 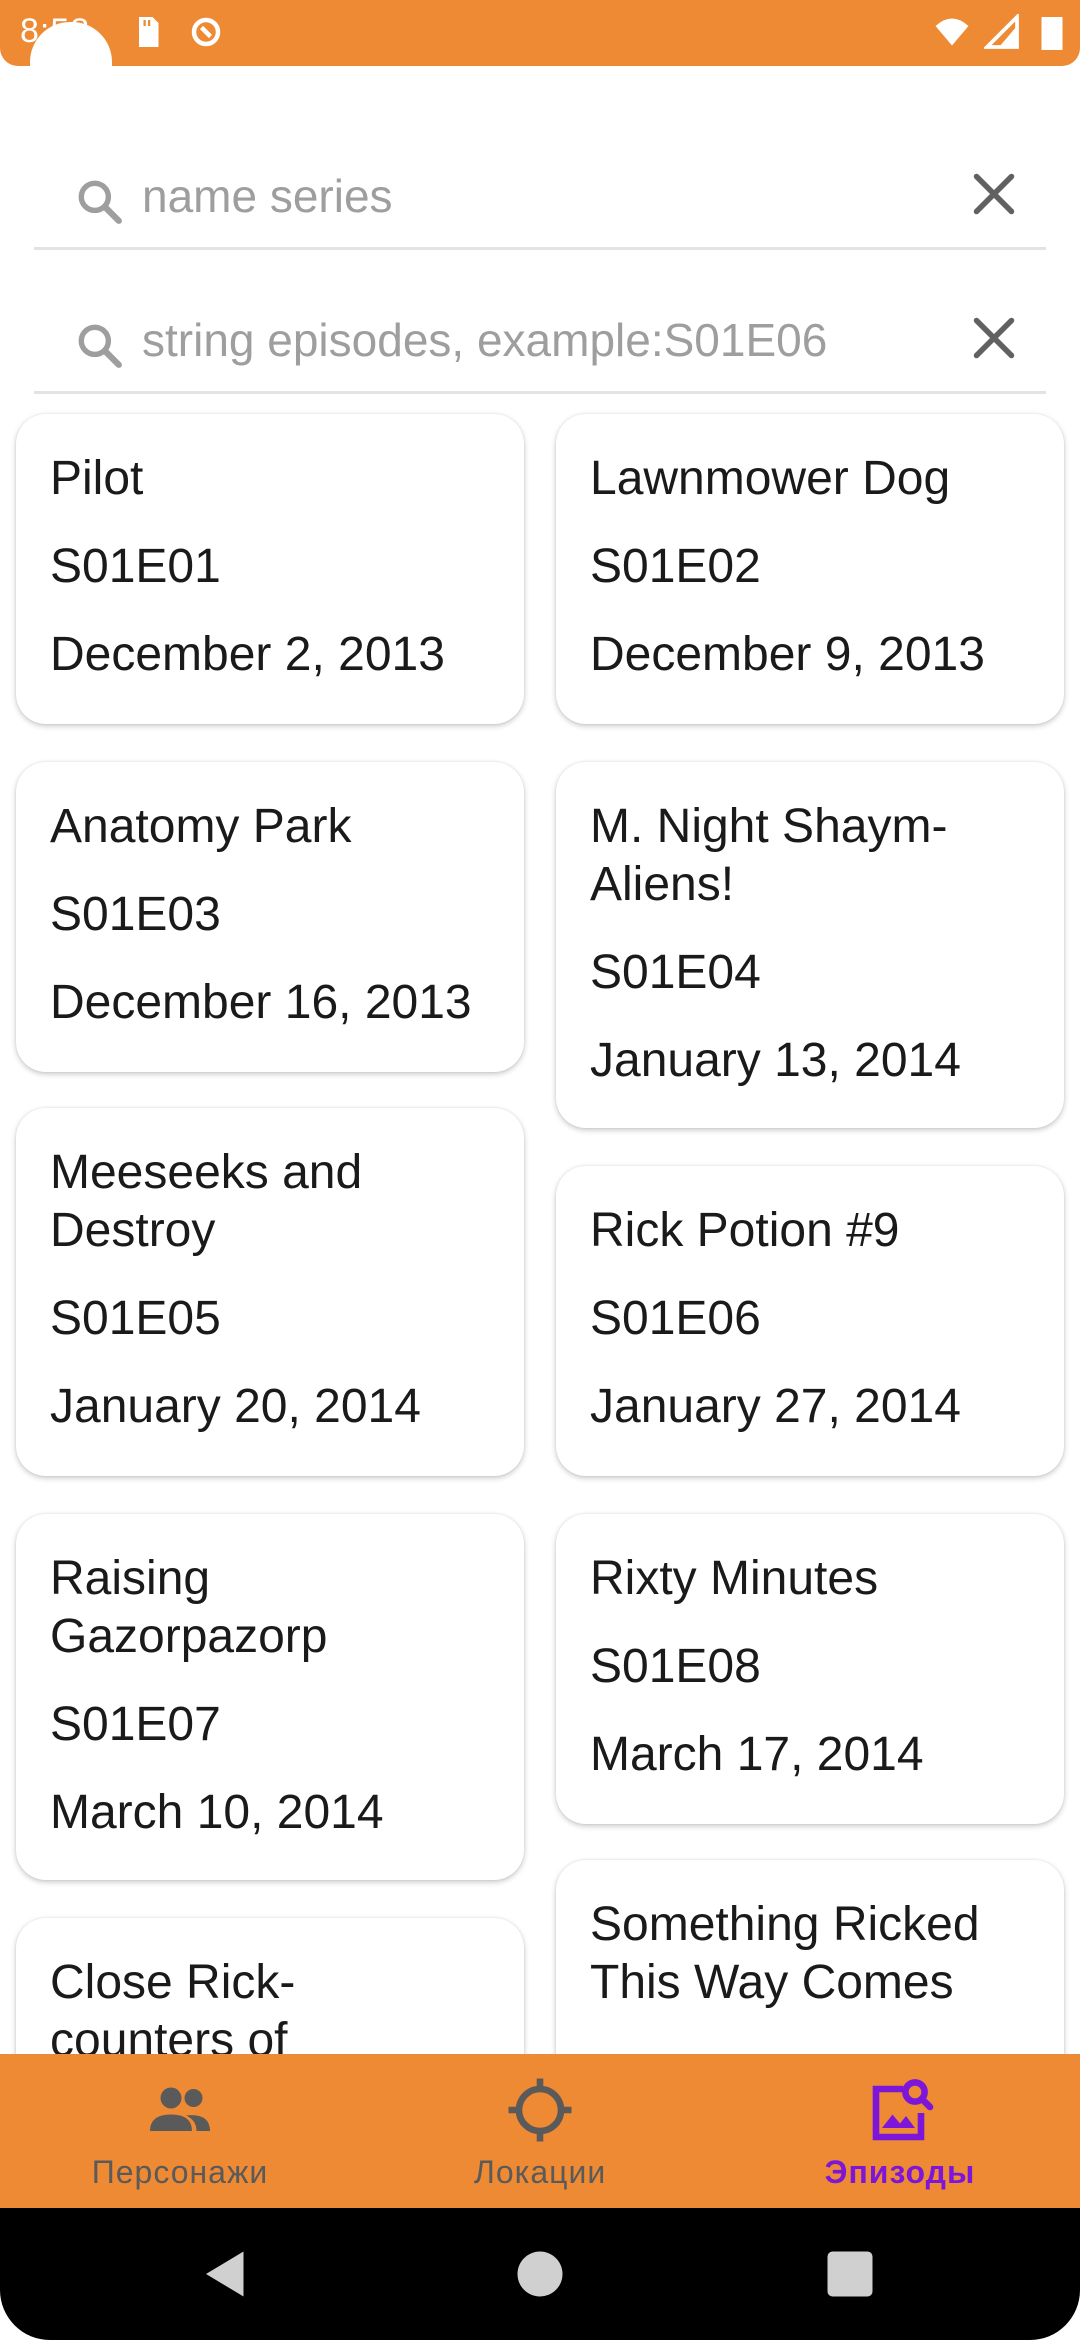 I want to click on episode-name: Something Ricked This Way Comes, so click(x=785, y=1953).